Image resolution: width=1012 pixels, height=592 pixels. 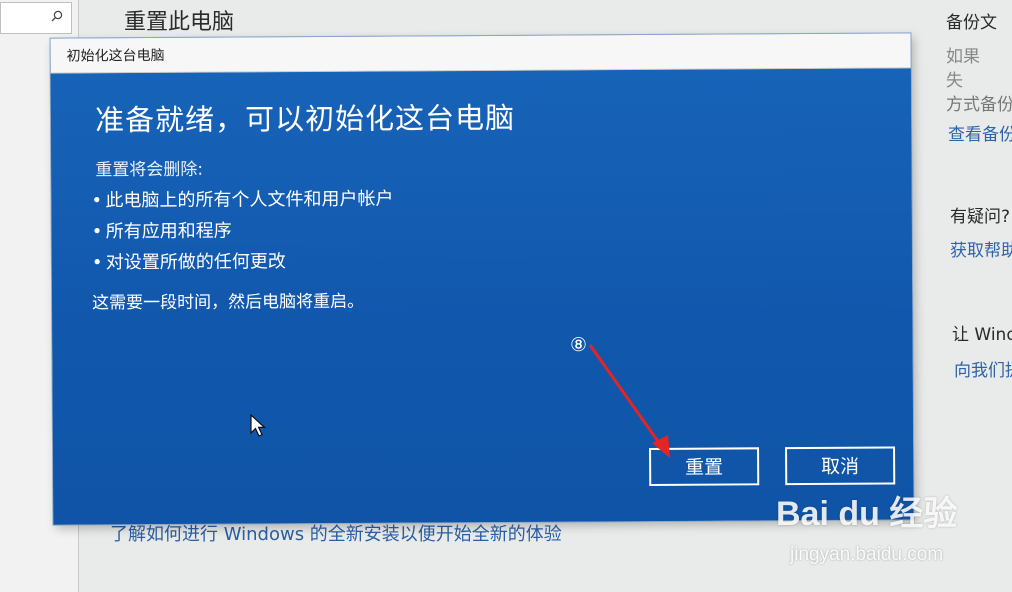 What do you see at coordinates (867, 554) in the screenshot?
I see `watermark-url: jingyan.baidu.com` at bounding box center [867, 554].